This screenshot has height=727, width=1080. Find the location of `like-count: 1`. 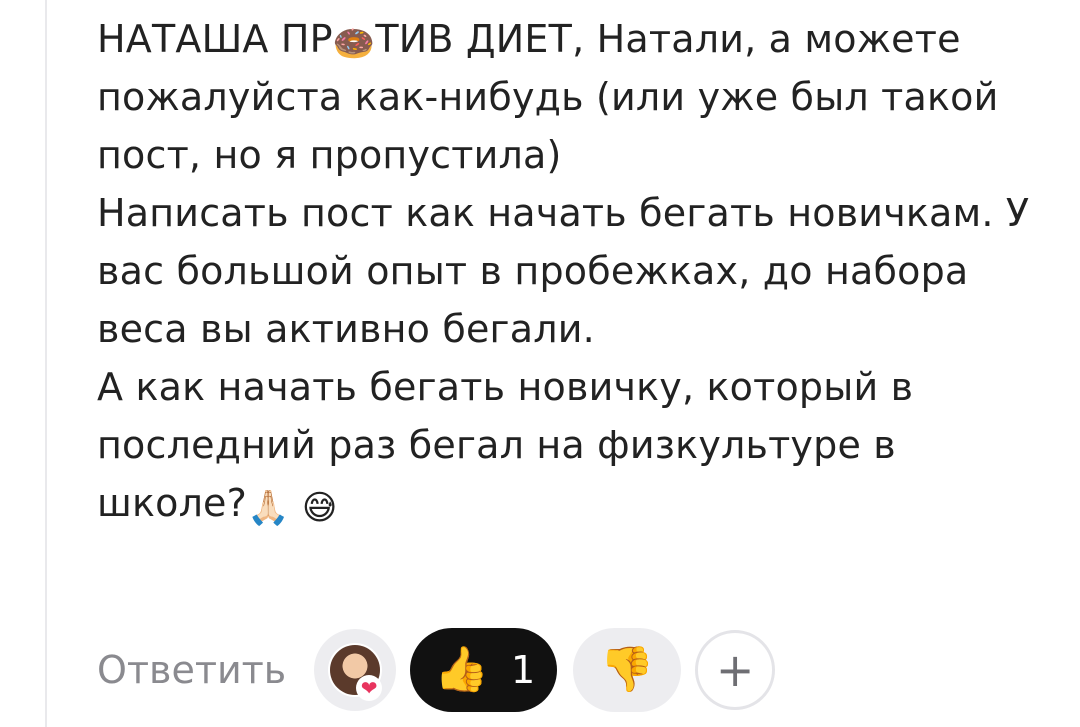

like-count: 1 is located at coordinates (523, 670).